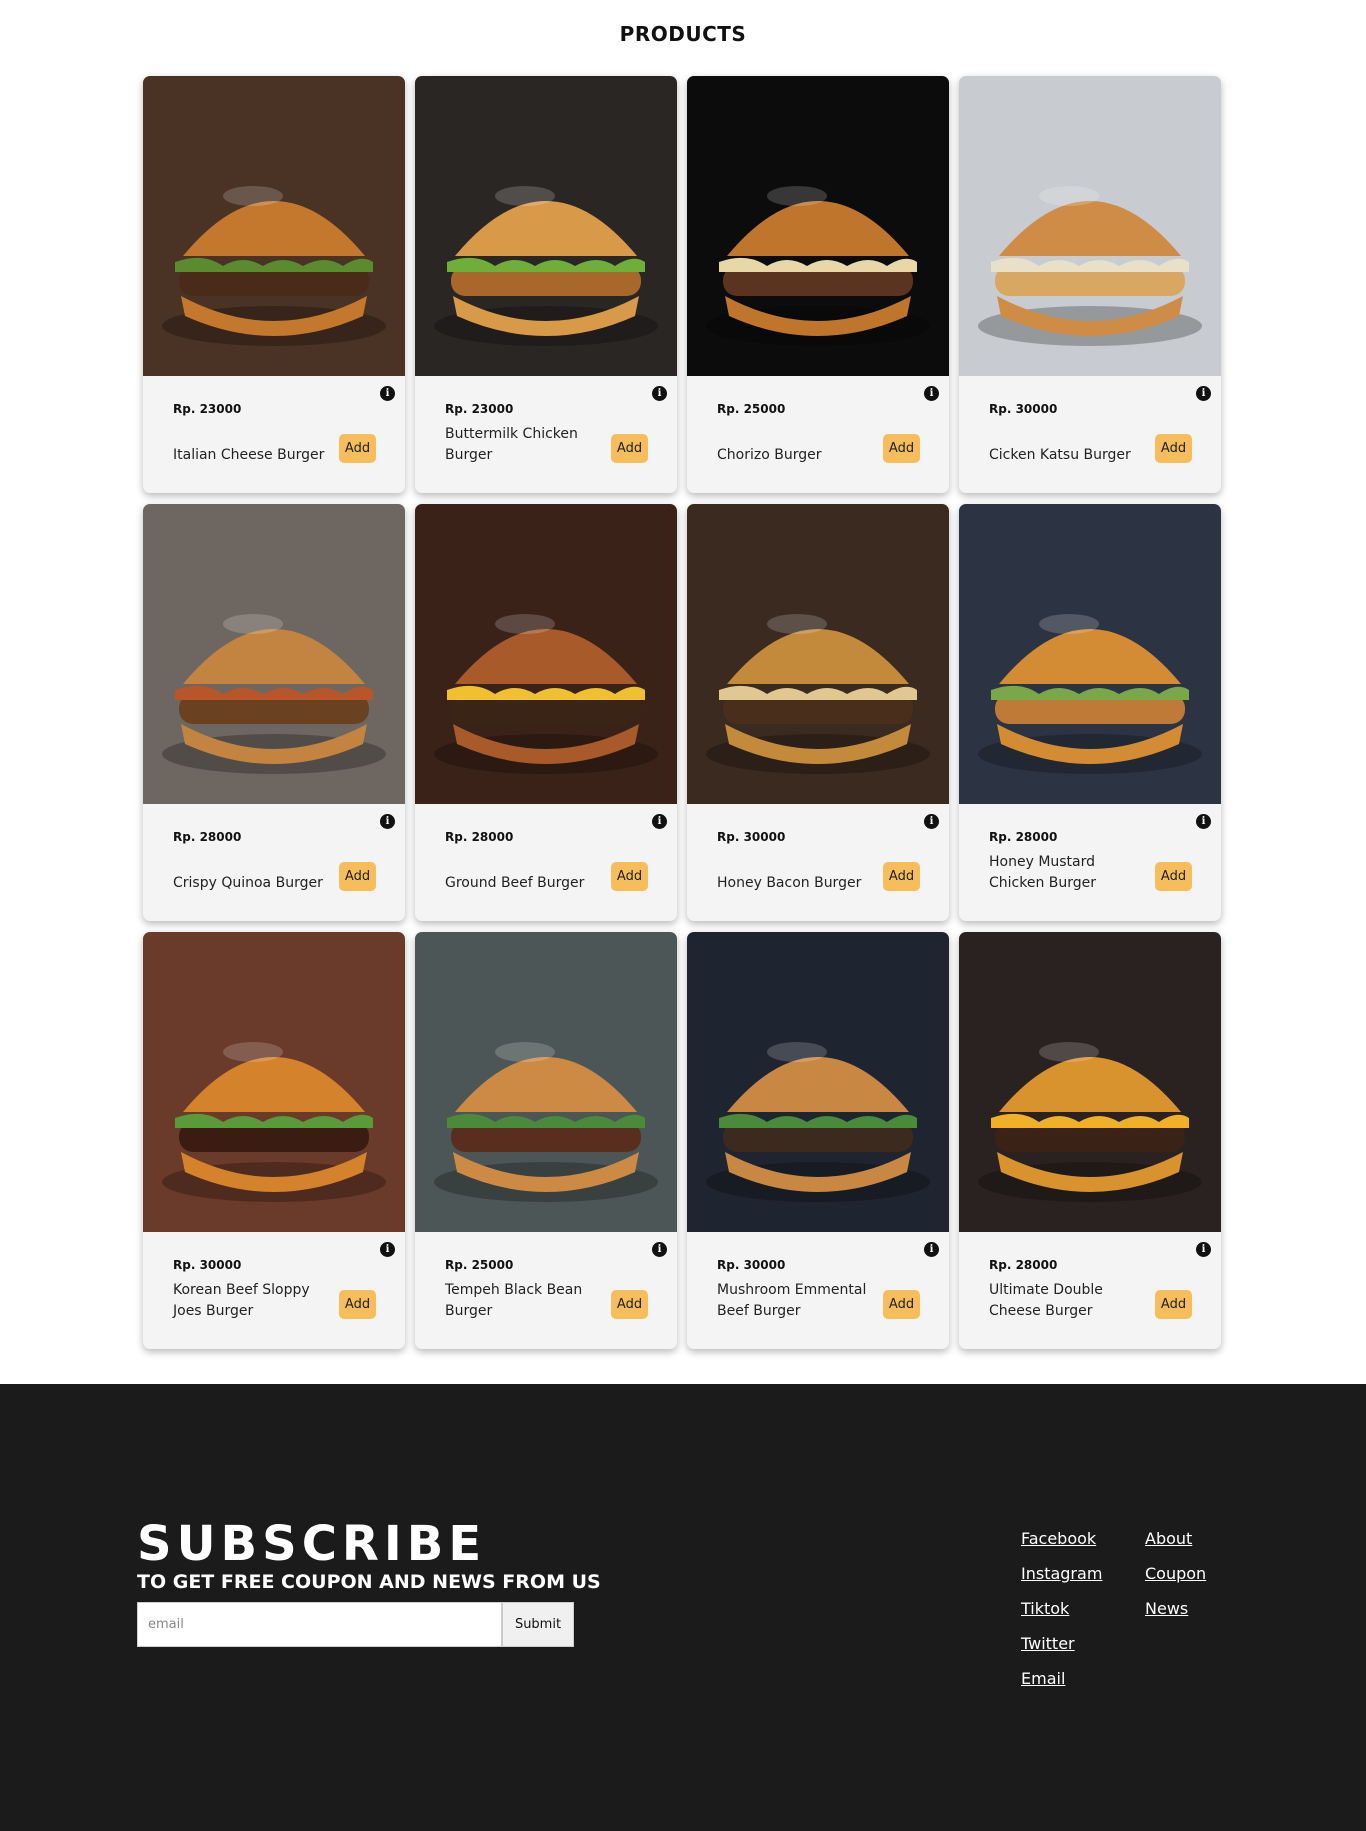  I want to click on footer-link: Twitter, so click(1061, 1644).